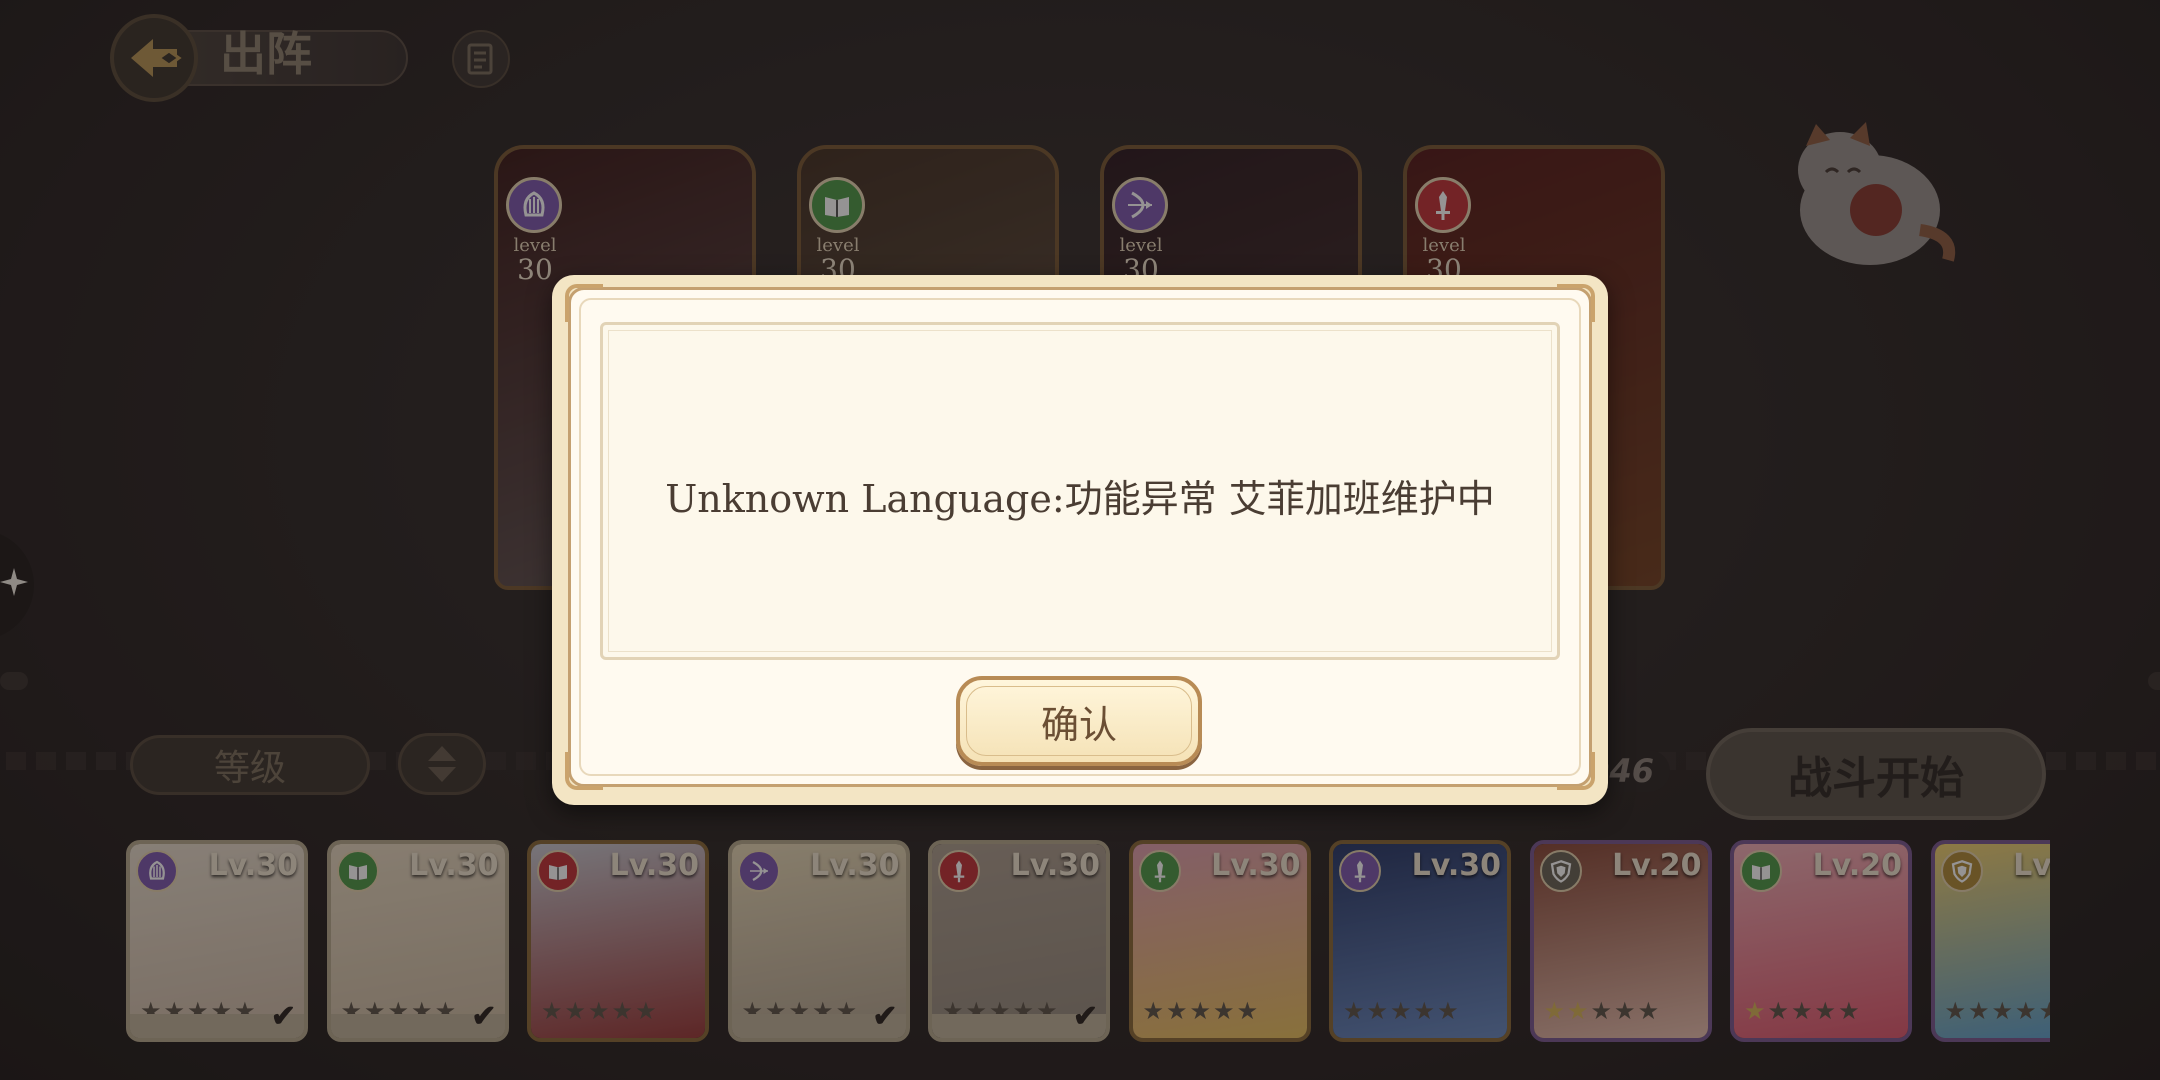  I want to click on confirm-button: 确认, so click(1079, 721).